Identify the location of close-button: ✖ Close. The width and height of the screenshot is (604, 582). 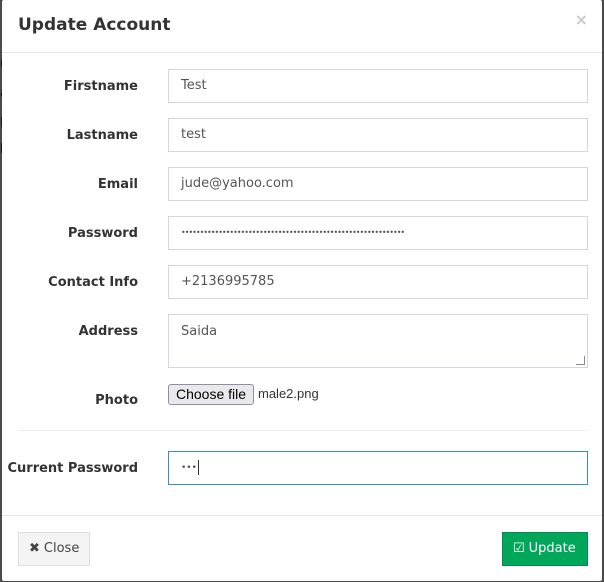
(54, 549).